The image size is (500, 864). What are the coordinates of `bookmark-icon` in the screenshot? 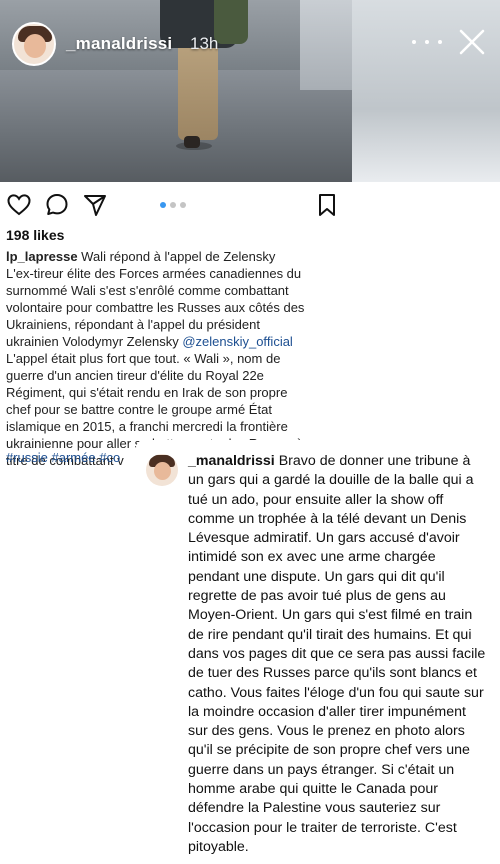 It's located at (327, 205).